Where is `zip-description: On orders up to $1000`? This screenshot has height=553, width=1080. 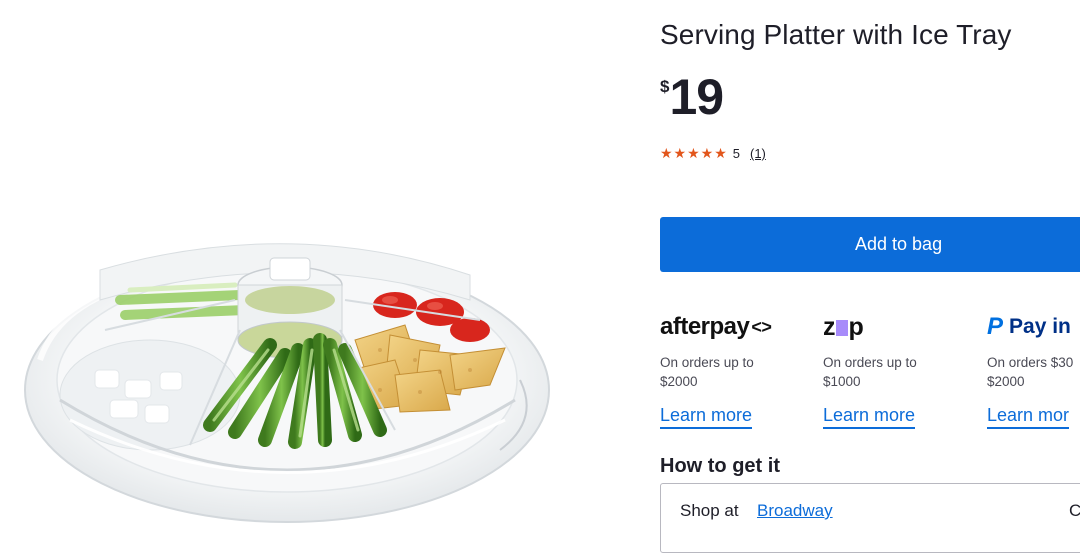 zip-description: On orders up to $1000 is located at coordinates (870, 372).